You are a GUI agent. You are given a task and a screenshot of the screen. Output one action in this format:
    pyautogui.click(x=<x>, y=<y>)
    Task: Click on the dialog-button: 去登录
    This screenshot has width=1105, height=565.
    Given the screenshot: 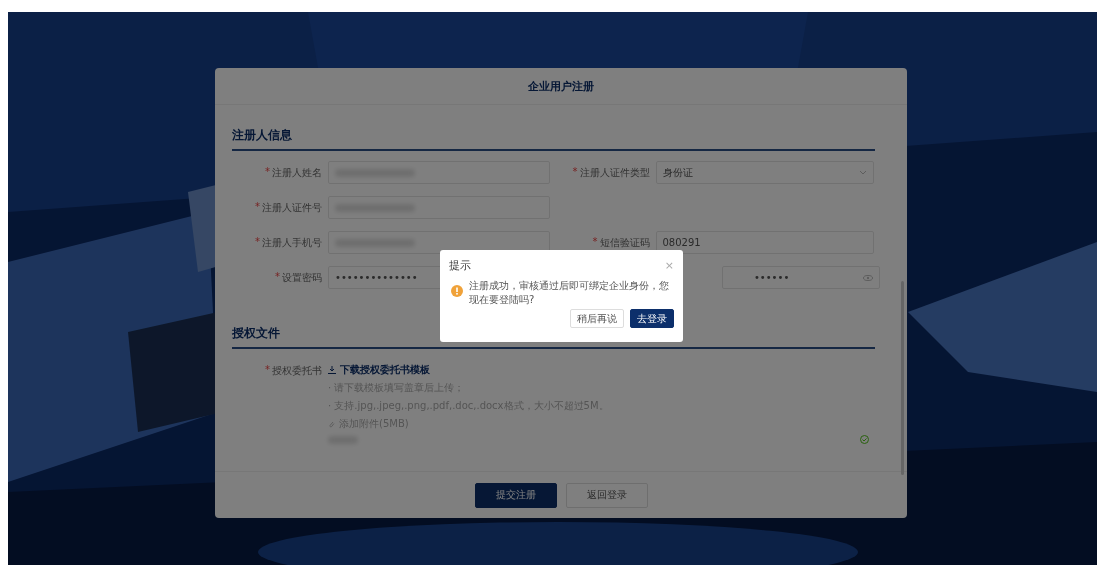 What is the action you would take?
    pyautogui.click(x=652, y=318)
    